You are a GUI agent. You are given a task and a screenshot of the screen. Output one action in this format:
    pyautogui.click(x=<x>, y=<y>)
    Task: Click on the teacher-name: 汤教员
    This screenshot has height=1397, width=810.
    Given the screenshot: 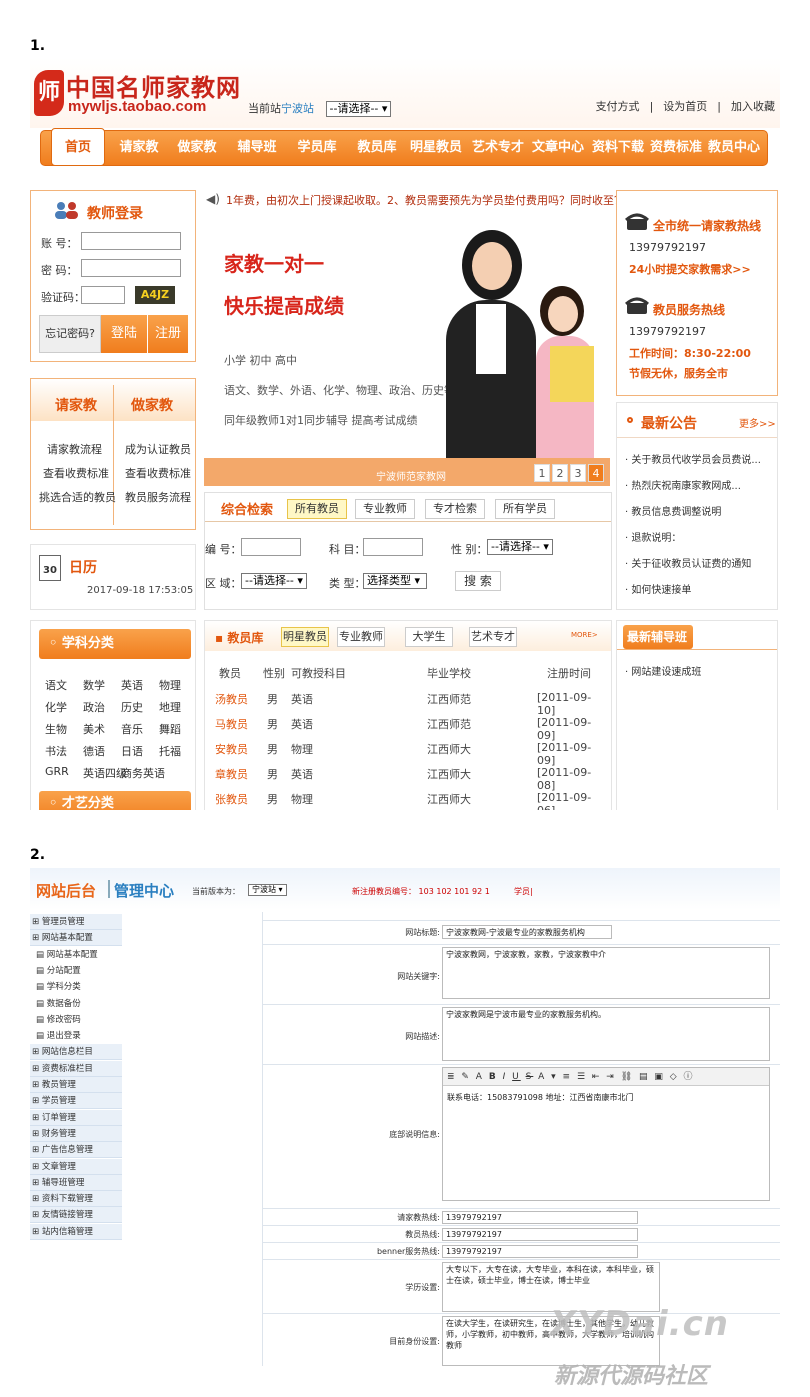 What is the action you would take?
    pyautogui.click(x=231, y=699)
    